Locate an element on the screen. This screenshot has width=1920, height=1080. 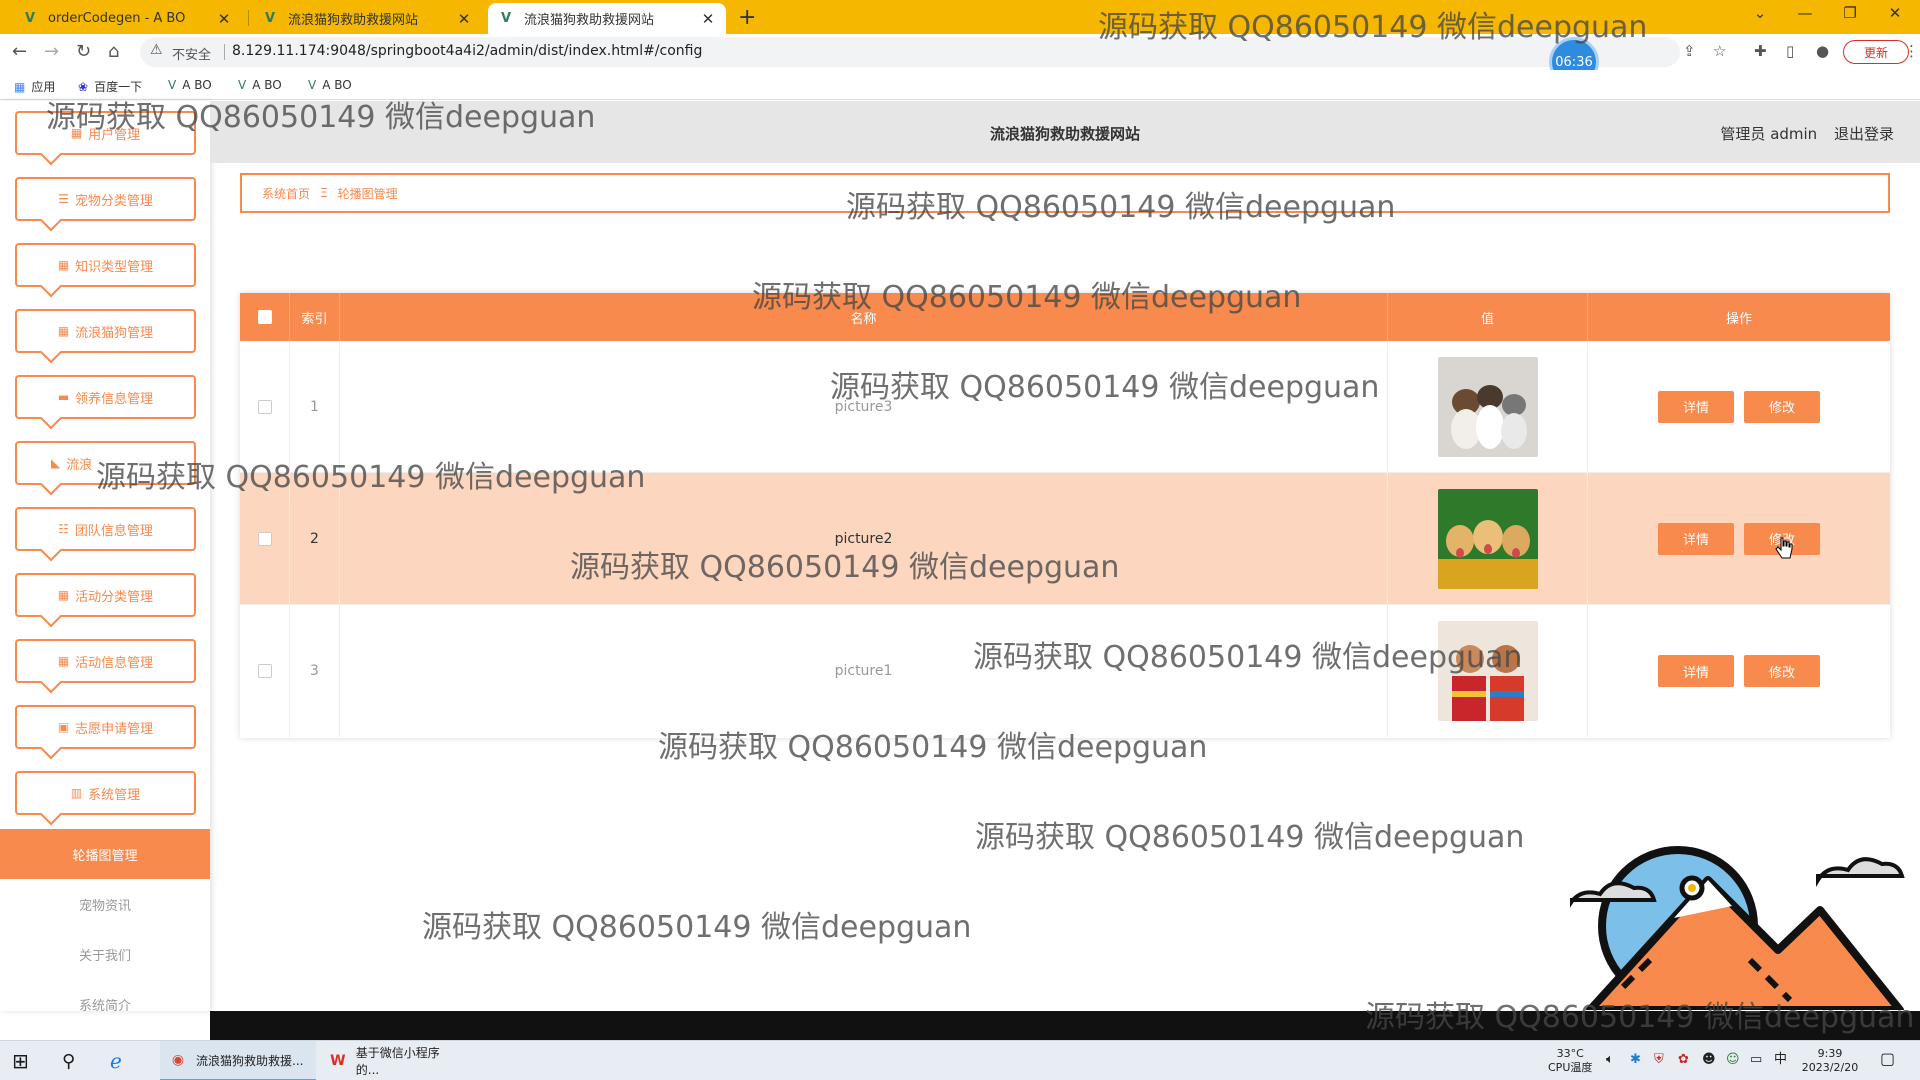
detail-label: 详情 is located at coordinates (1695, 540).